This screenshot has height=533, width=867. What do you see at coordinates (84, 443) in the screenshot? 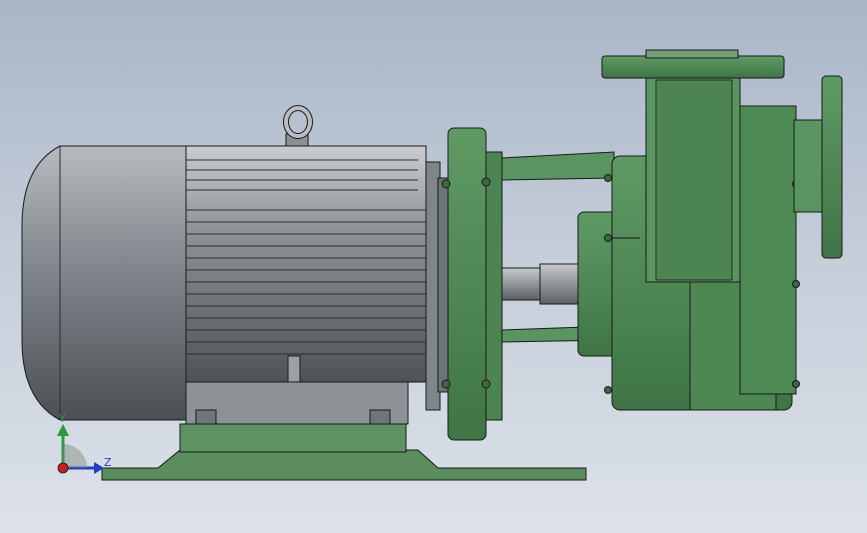
I see `axis-triad: Y Z` at bounding box center [84, 443].